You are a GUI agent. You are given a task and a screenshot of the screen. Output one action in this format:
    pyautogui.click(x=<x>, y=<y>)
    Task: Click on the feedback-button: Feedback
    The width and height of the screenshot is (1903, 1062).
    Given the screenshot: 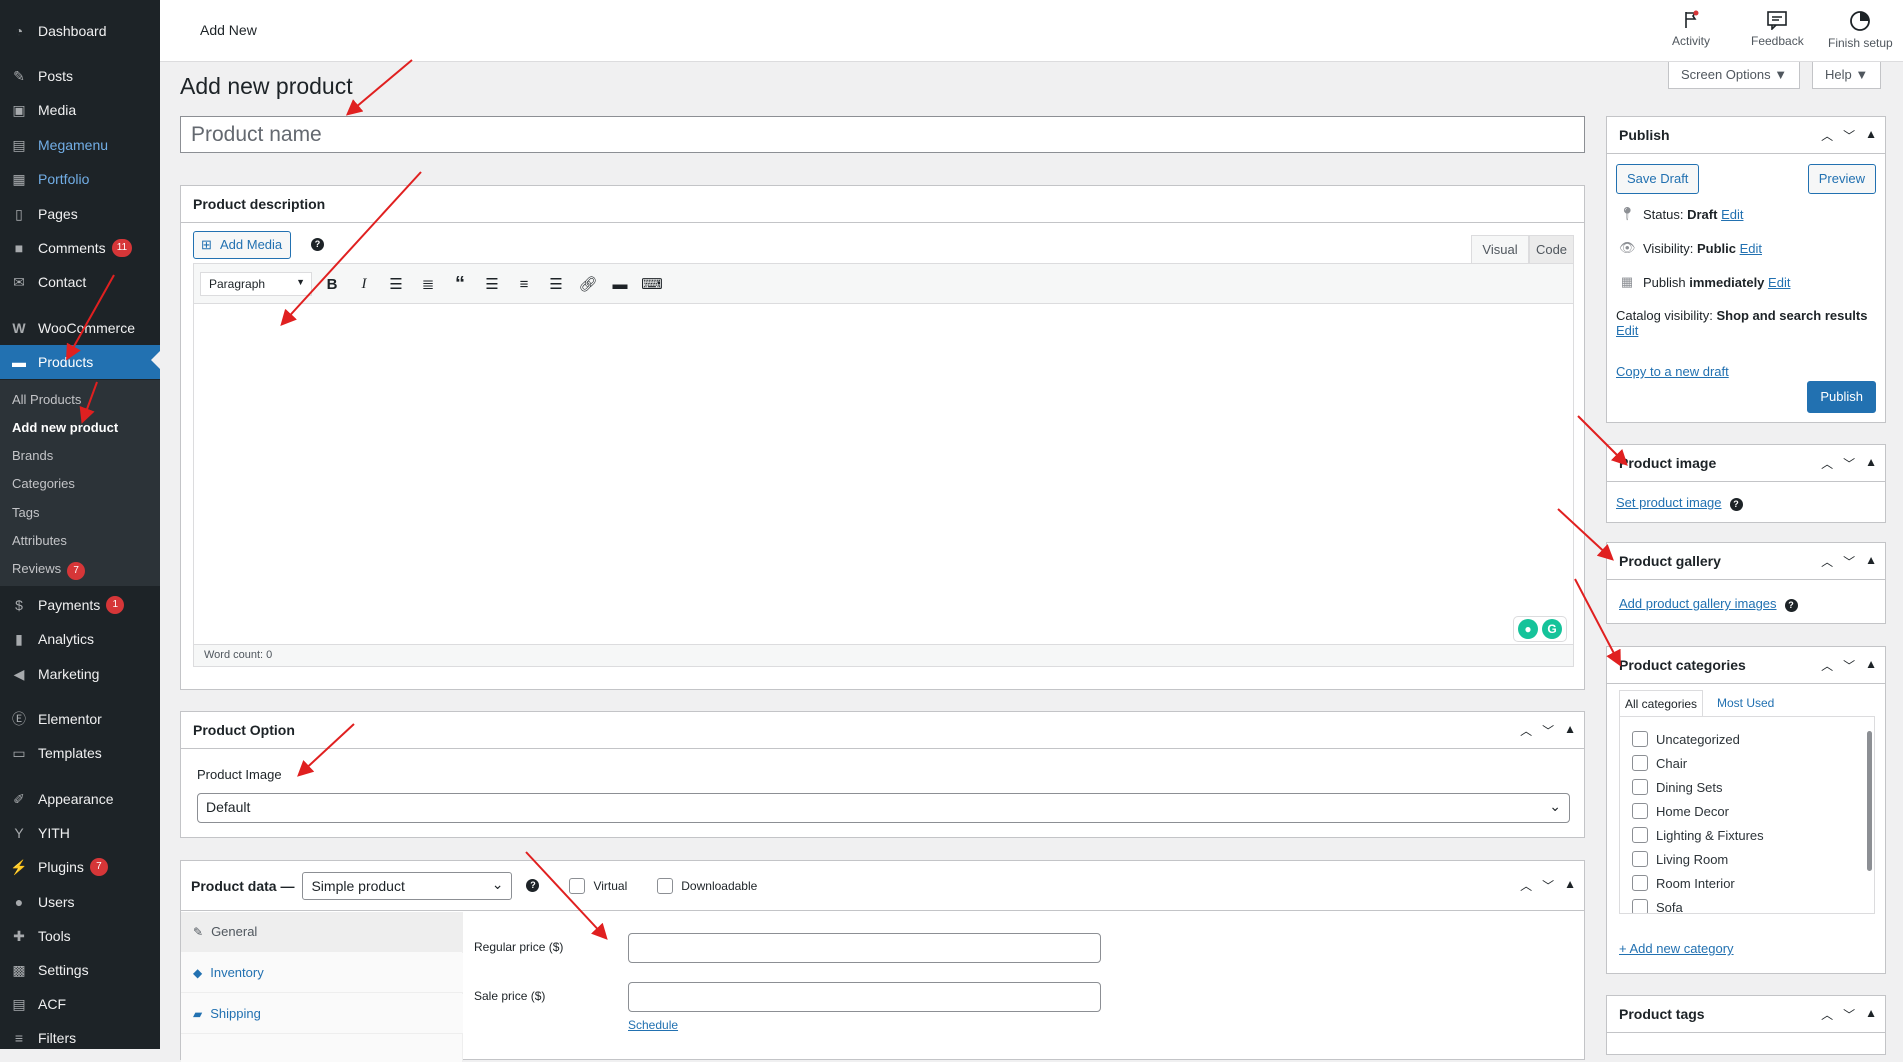 What is the action you would take?
    pyautogui.click(x=1777, y=29)
    